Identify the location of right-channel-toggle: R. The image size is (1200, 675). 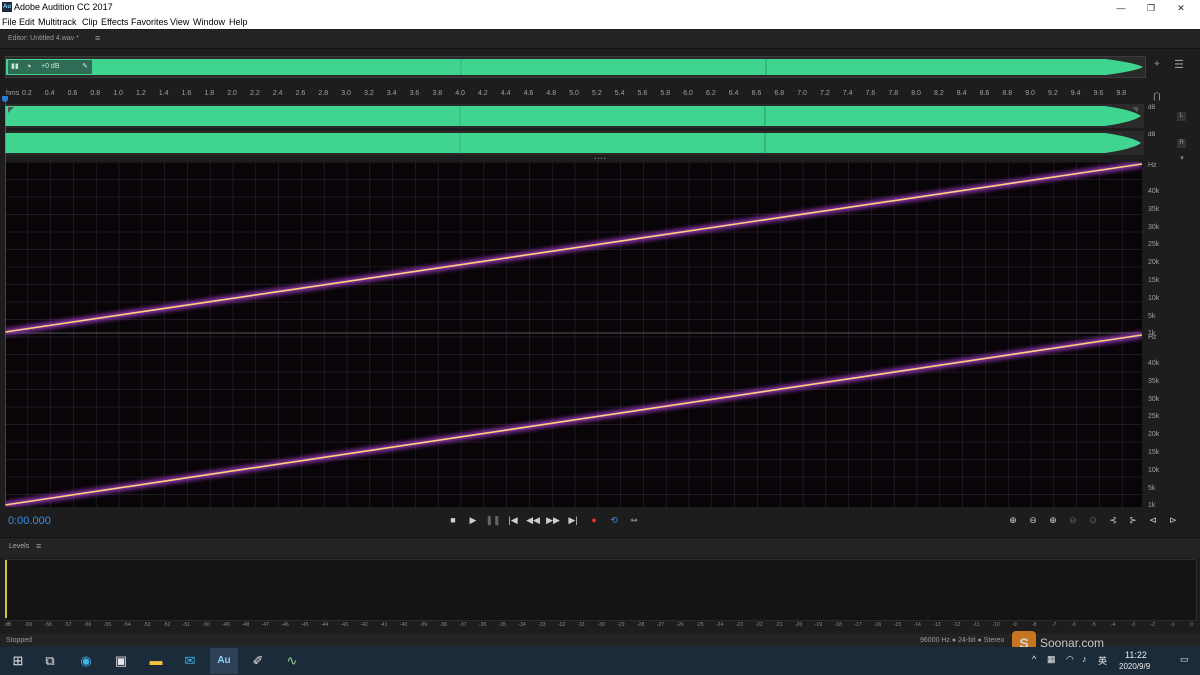
(1181, 143).